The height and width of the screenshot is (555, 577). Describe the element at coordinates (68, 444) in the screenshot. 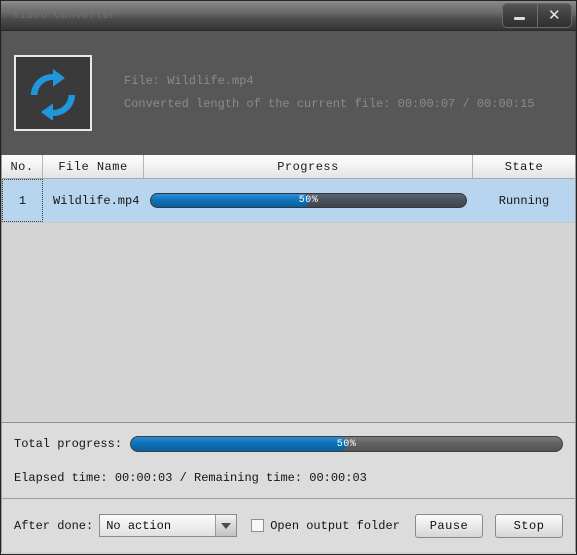

I see `total-progress-label: Total progress:` at that location.